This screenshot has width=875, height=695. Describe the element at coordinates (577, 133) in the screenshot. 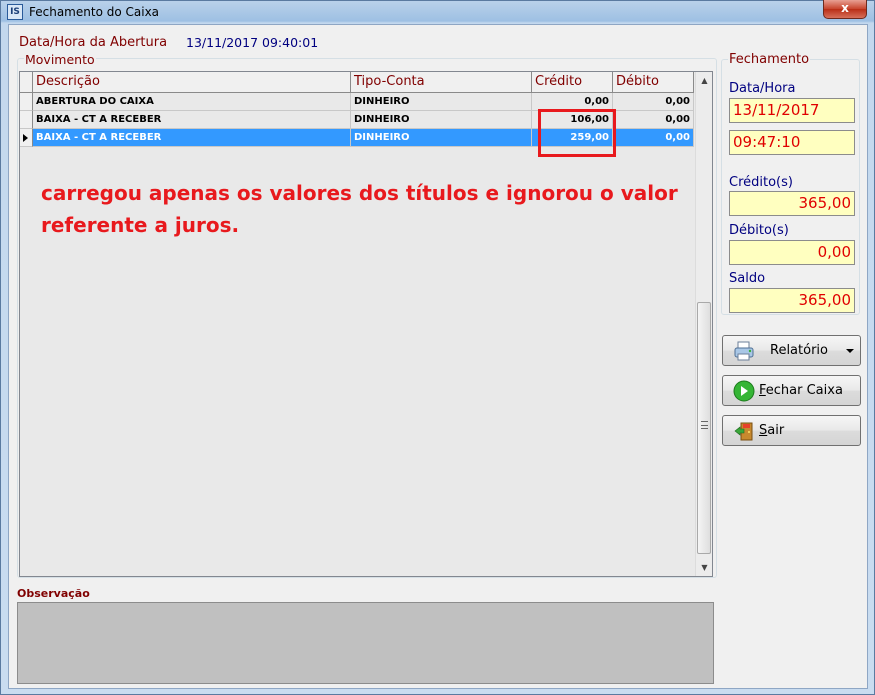

I see `annotation-highlight-box` at that location.